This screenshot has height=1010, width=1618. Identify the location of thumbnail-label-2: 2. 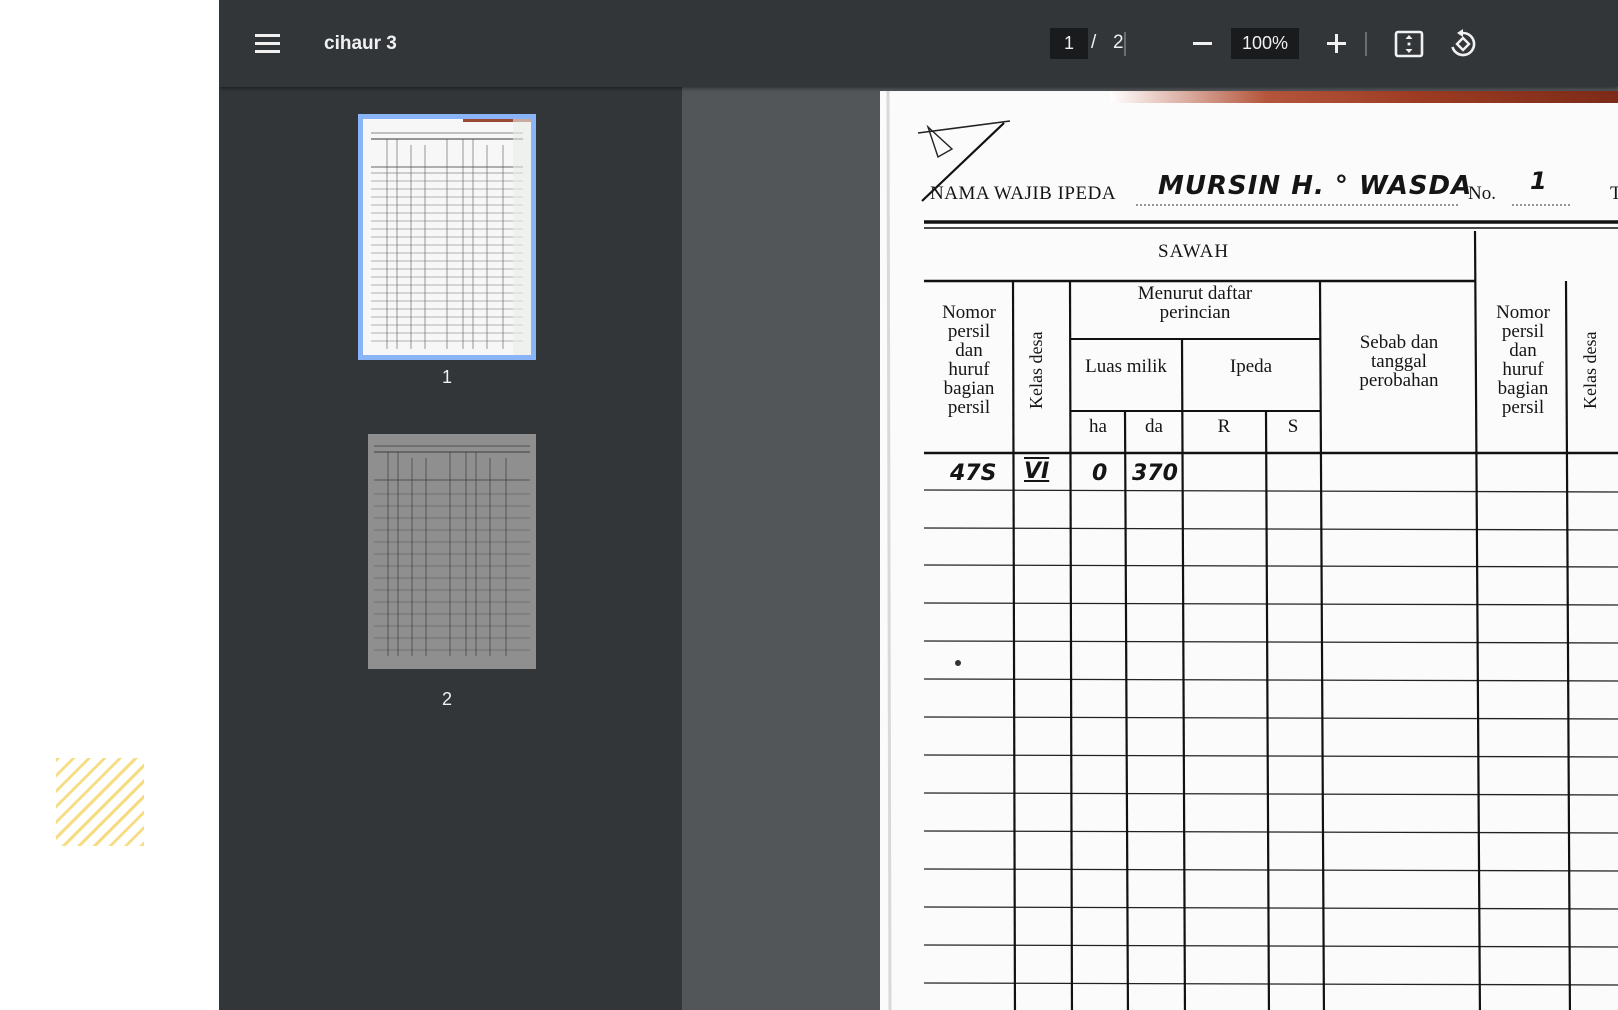
(446, 699).